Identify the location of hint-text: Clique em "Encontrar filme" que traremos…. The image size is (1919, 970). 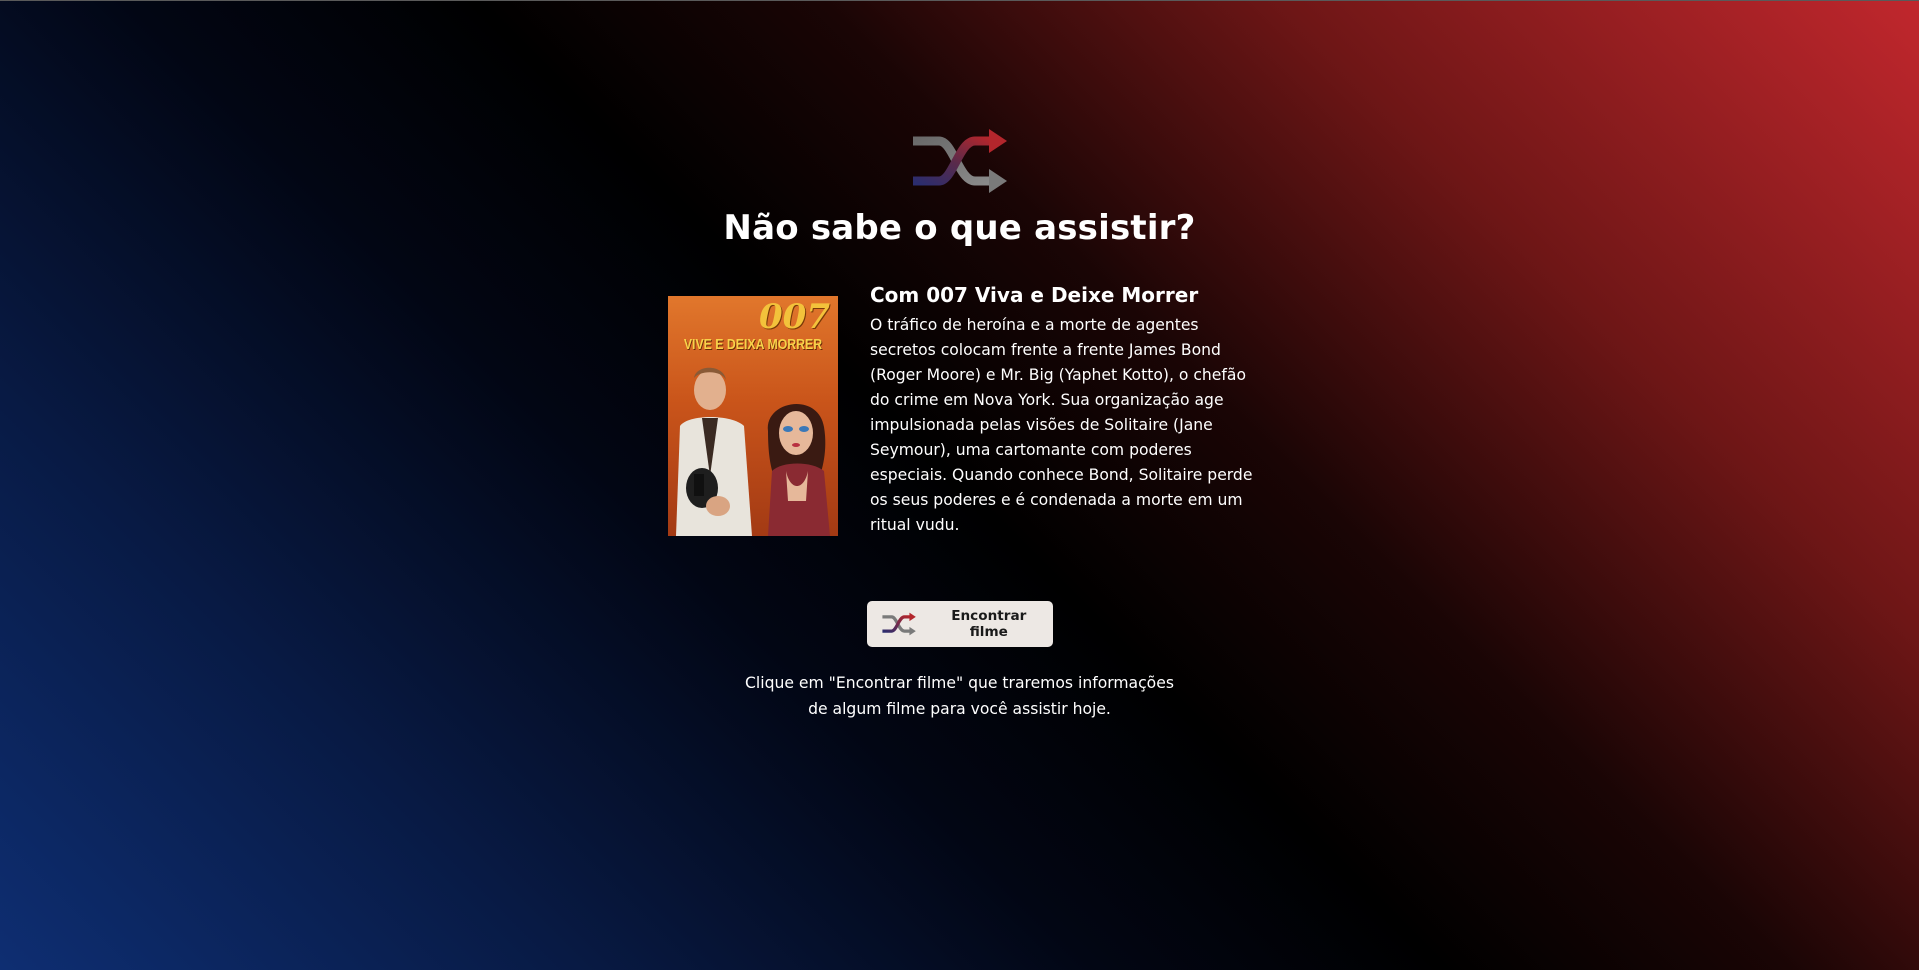
(959, 696).